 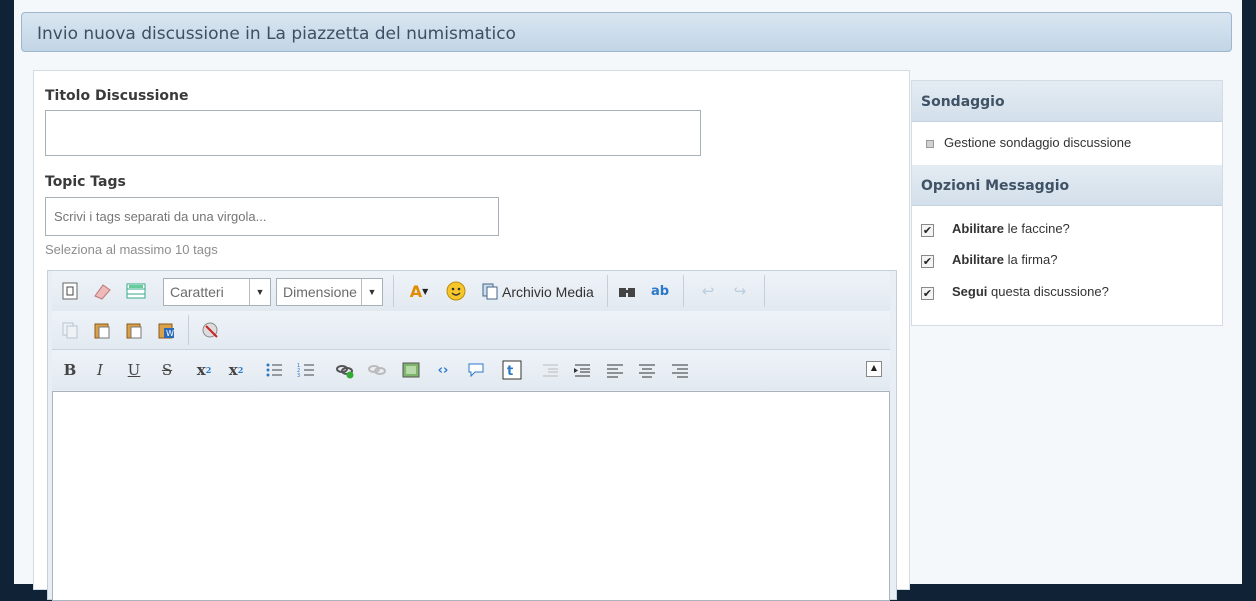 I want to click on toolbar-row-2: W, so click(x=471, y=330).